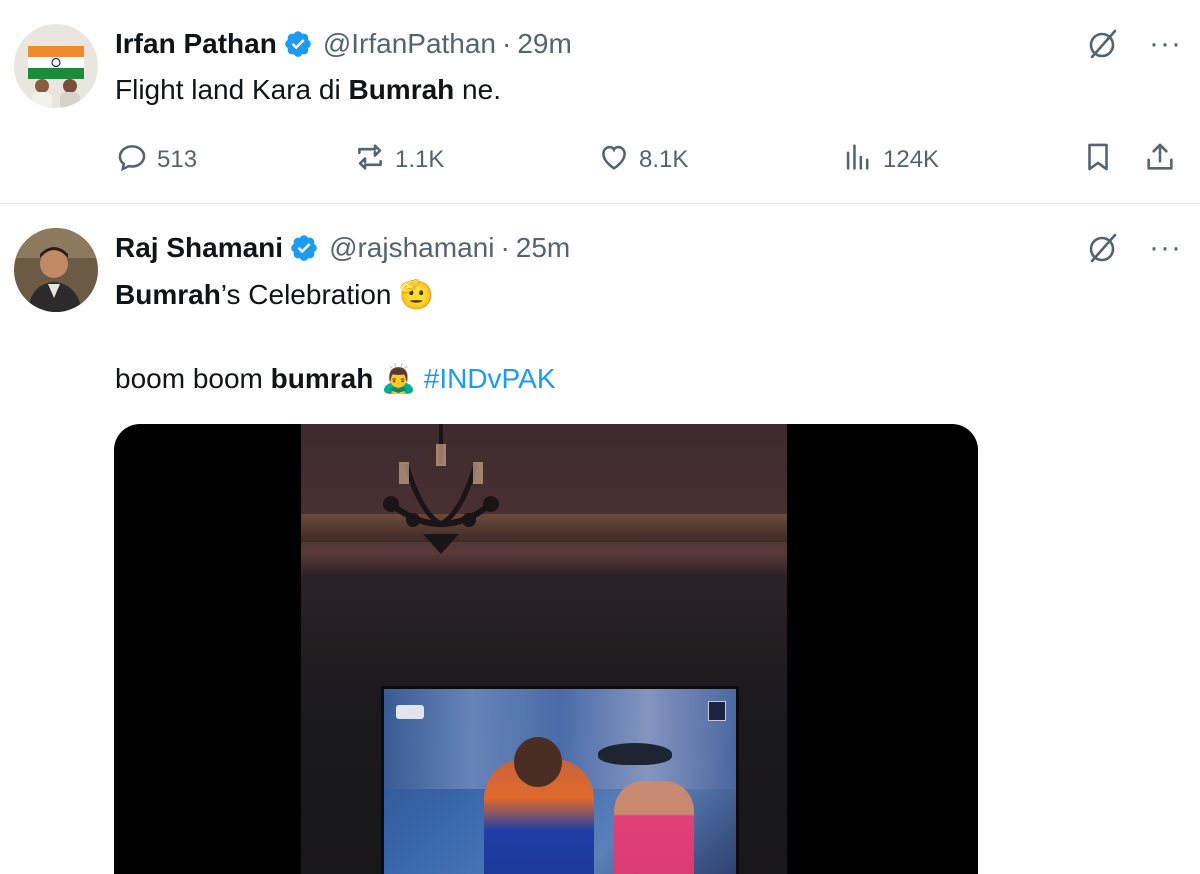  I want to click on views-button: 124K, so click(890, 160).